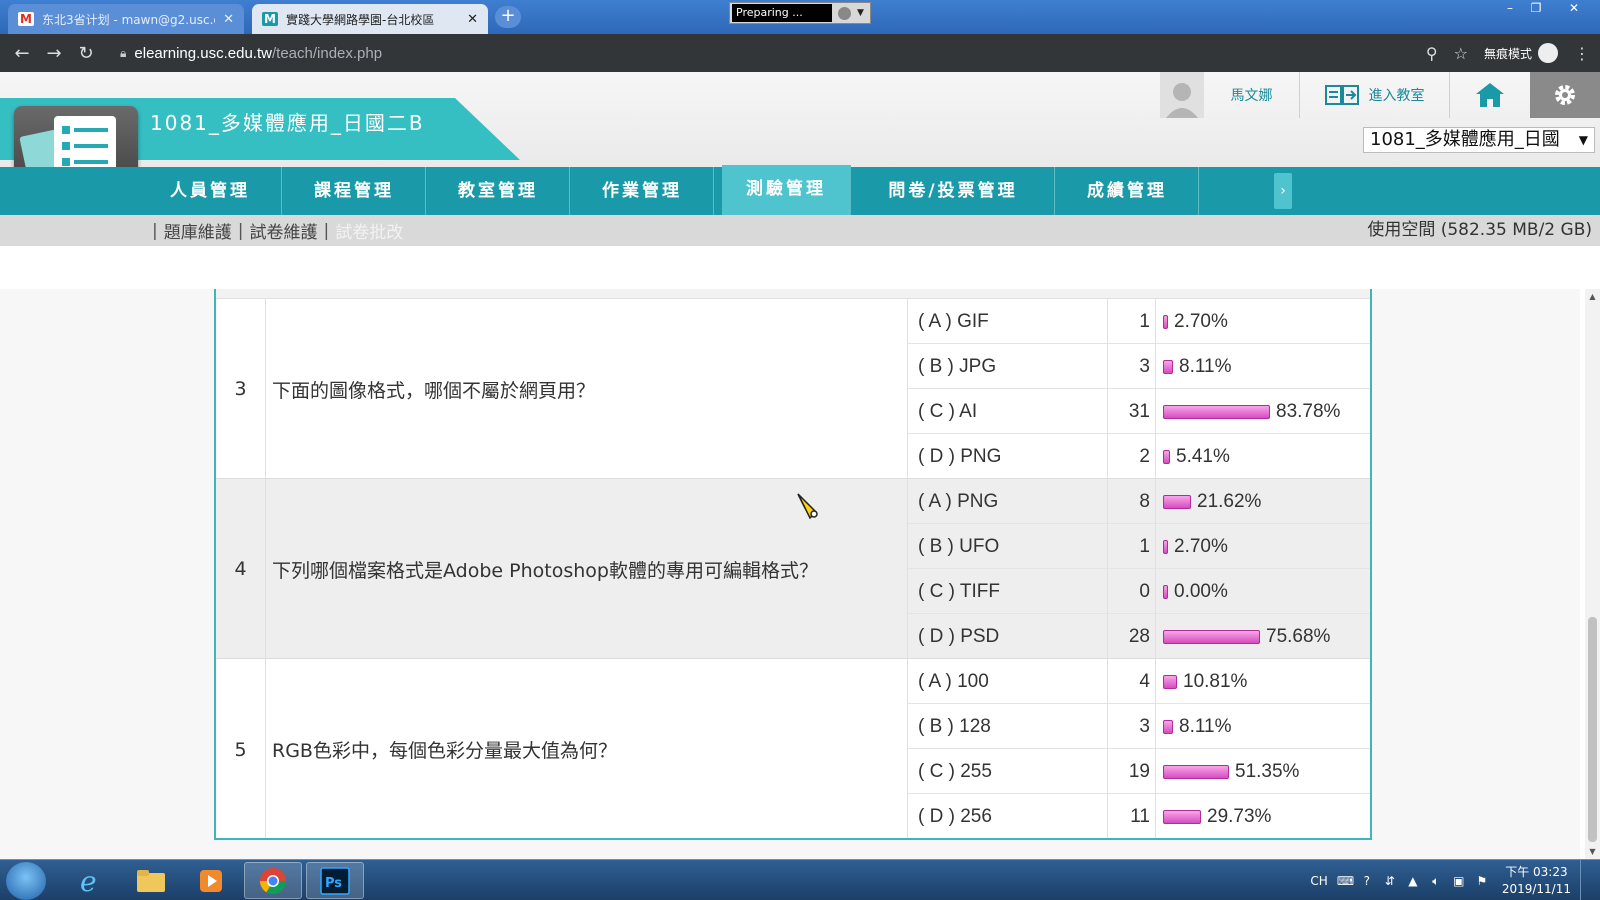 This screenshot has width=1600, height=900. Describe the element at coordinates (1592, 296) in the screenshot. I see `scroll-up-icon: ▲` at that location.